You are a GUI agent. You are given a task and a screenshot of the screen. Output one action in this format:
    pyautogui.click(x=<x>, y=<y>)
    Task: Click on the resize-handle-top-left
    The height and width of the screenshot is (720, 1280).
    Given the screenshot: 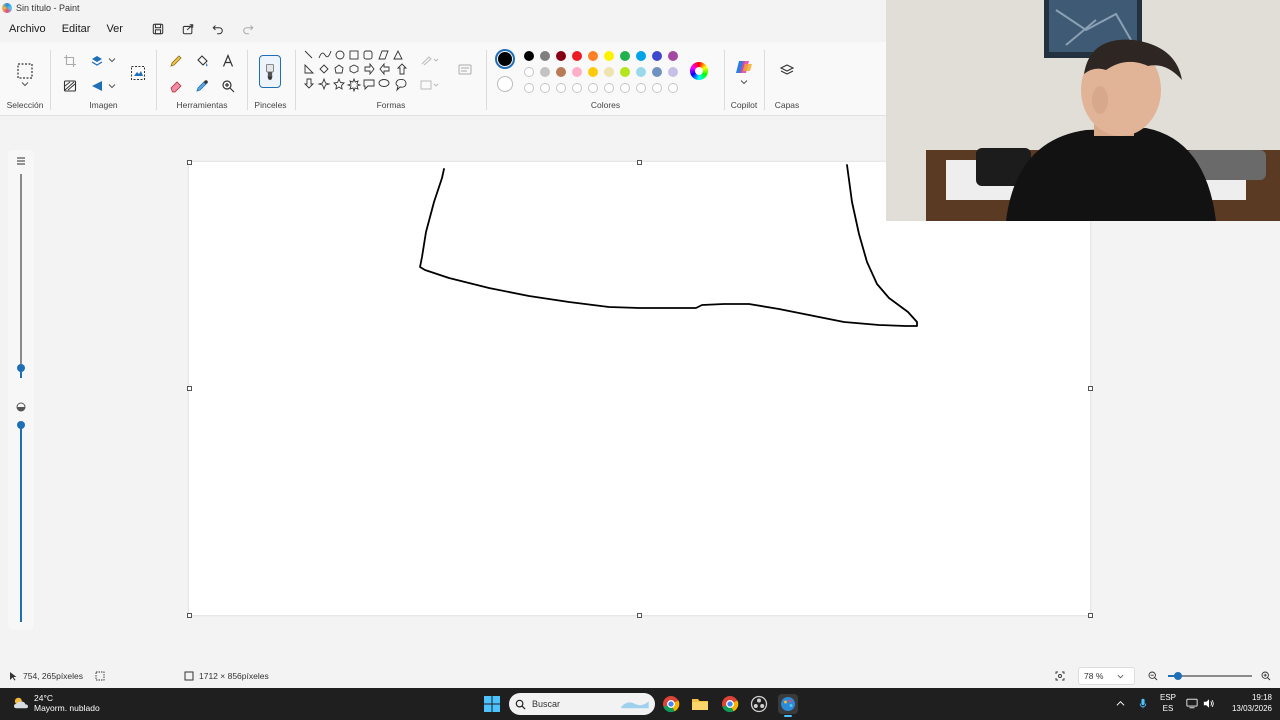 What is the action you would take?
    pyautogui.click(x=189, y=162)
    